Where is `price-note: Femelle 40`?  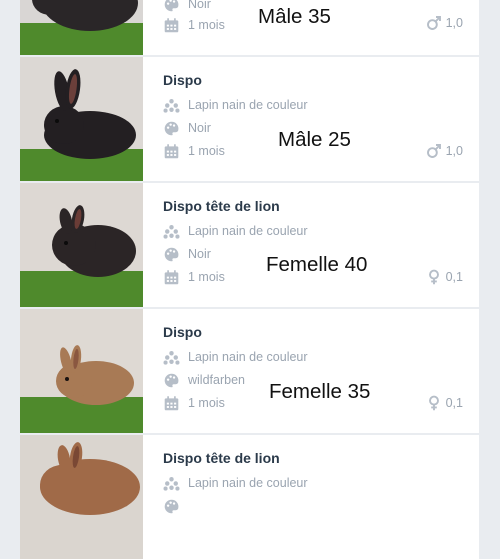 price-note: Femelle 40 is located at coordinates (317, 264).